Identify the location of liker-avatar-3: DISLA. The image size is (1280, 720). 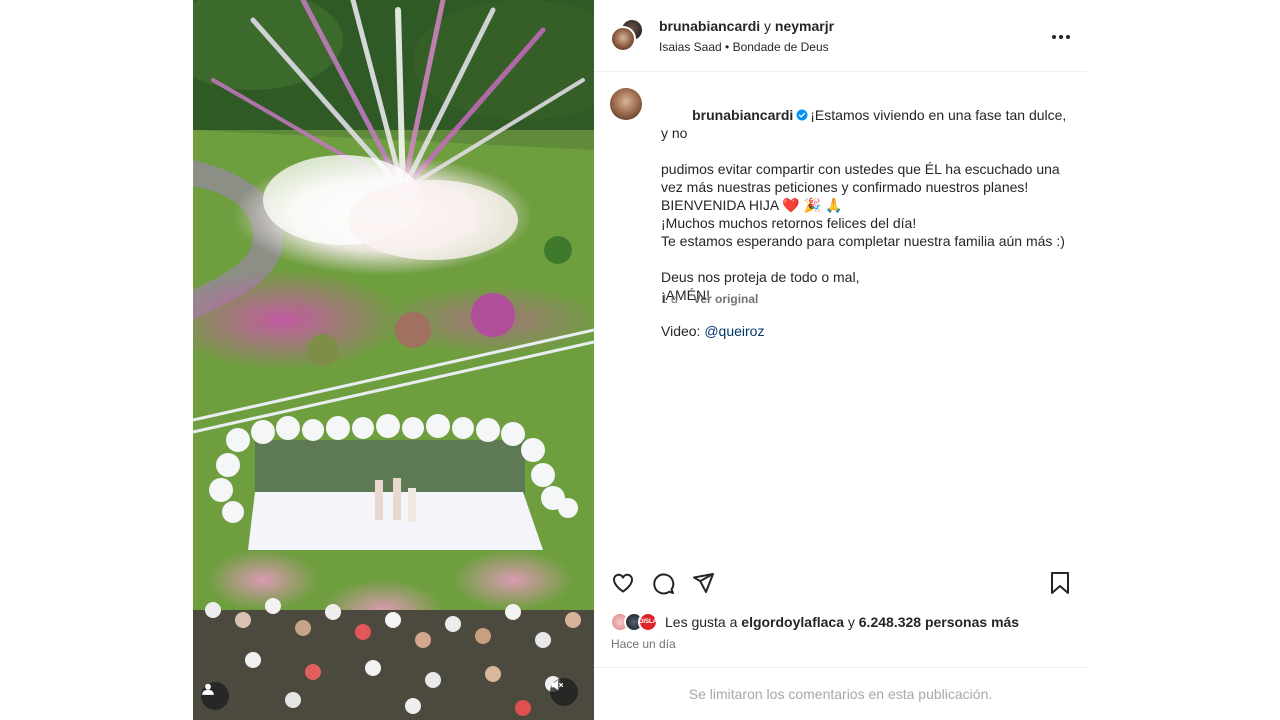
(648, 622).